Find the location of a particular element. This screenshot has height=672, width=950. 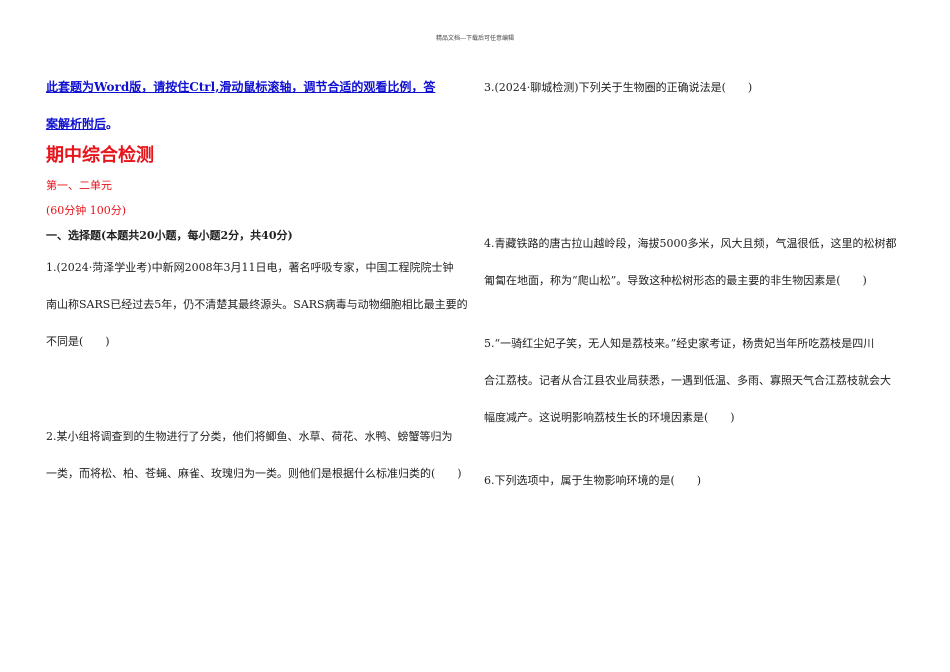

question-line: 2.某小组将调查到的生物进行了分类，他们将鲫鱼、水草、荷花、水鸭、螃蟹等归为 is located at coordinates (249, 436).